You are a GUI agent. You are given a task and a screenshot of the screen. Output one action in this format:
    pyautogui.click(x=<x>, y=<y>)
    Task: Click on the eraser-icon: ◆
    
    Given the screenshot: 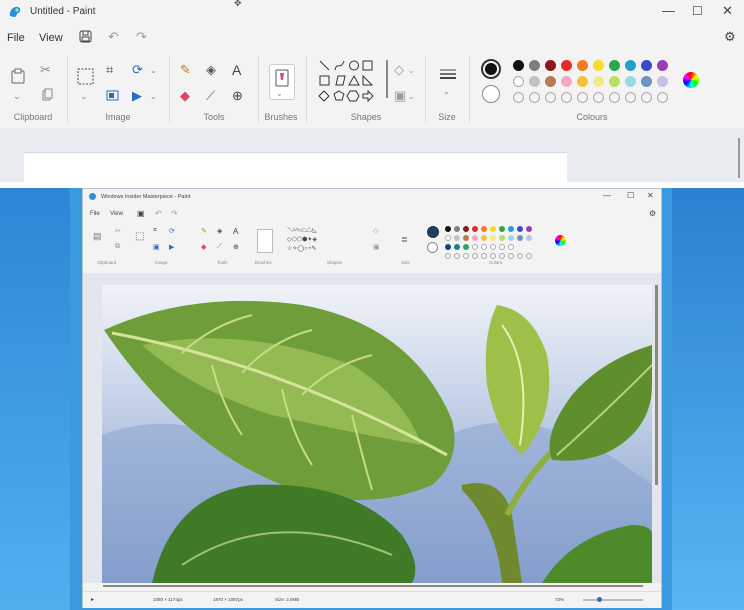 What is the action you would take?
    pyautogui.click(x=203, y=247)
    